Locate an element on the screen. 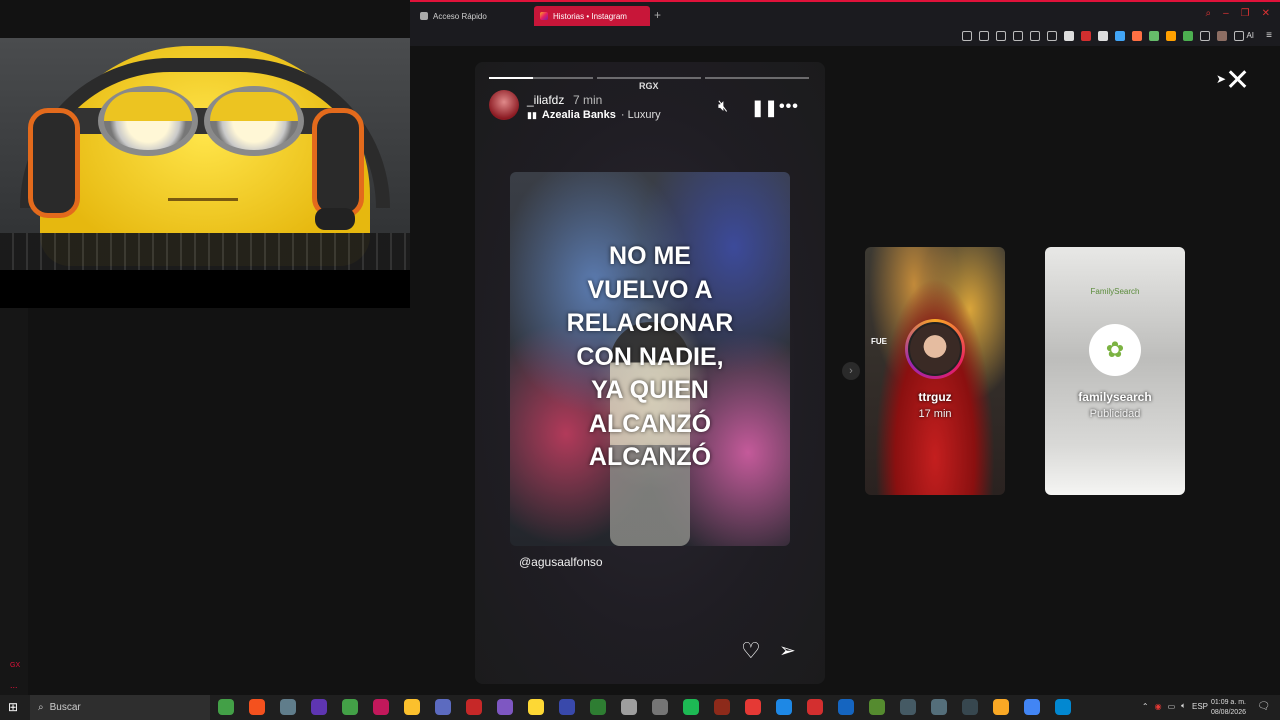  network-icon: ▭ is located at coordinates (1172, 706).